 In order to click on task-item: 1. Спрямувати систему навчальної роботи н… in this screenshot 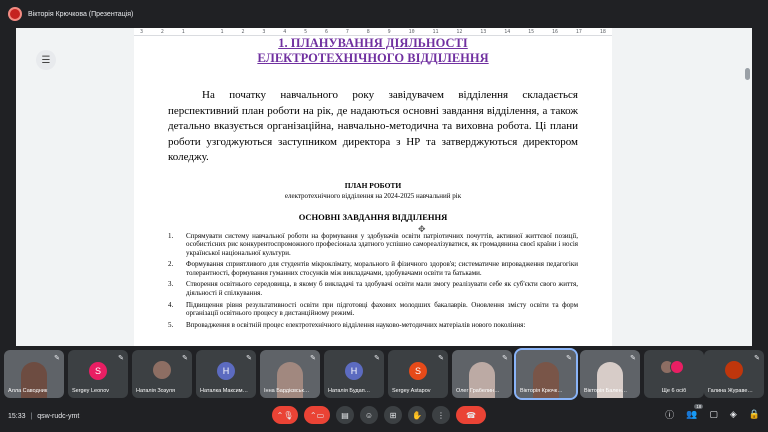, I will do `click(373, 245)`.